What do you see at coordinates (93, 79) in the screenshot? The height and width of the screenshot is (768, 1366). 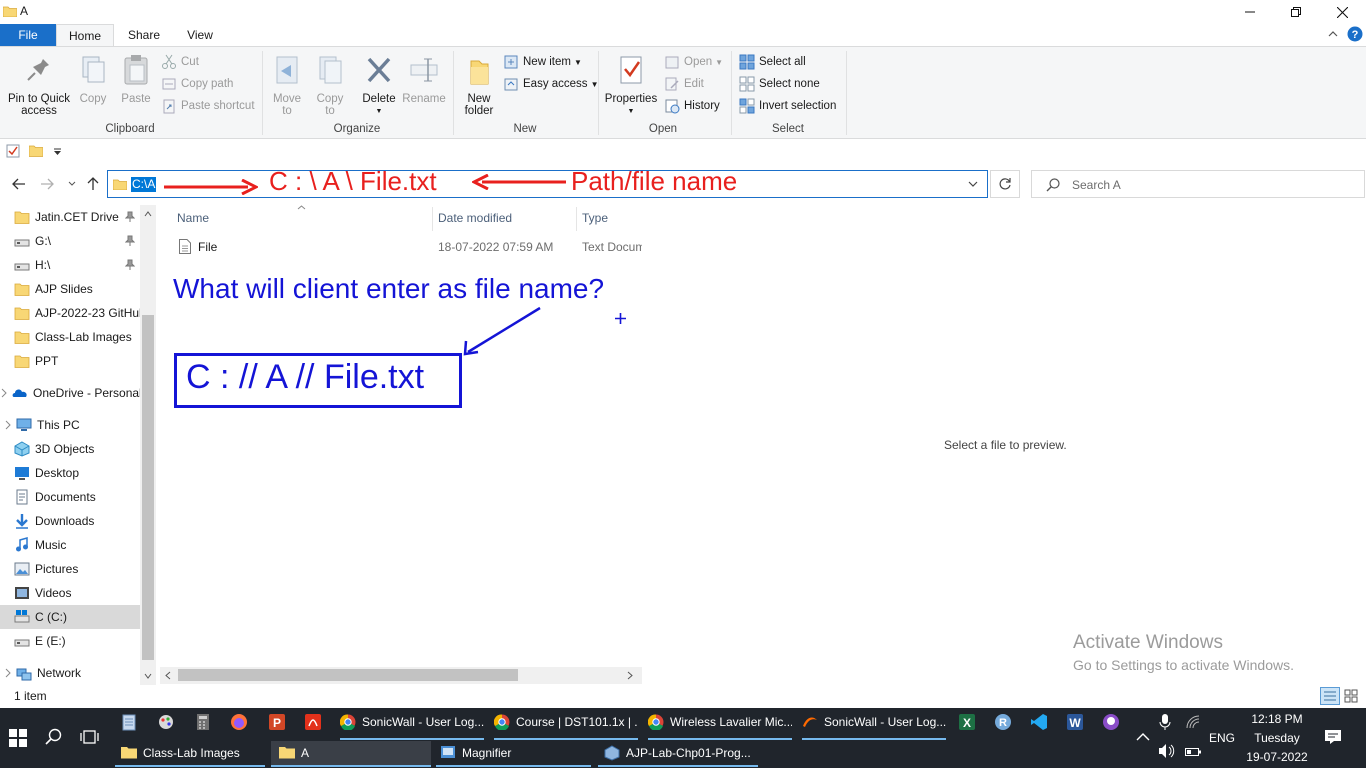 I see `copy-button: Copy` at bounding box center [93, 79].